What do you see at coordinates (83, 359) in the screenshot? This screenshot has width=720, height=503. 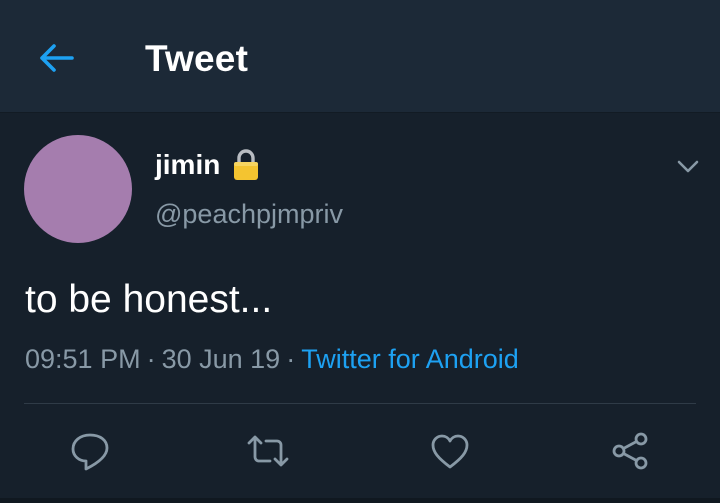 I see `tweet-time: 09:51 PM` at bounding box center [83, 359].